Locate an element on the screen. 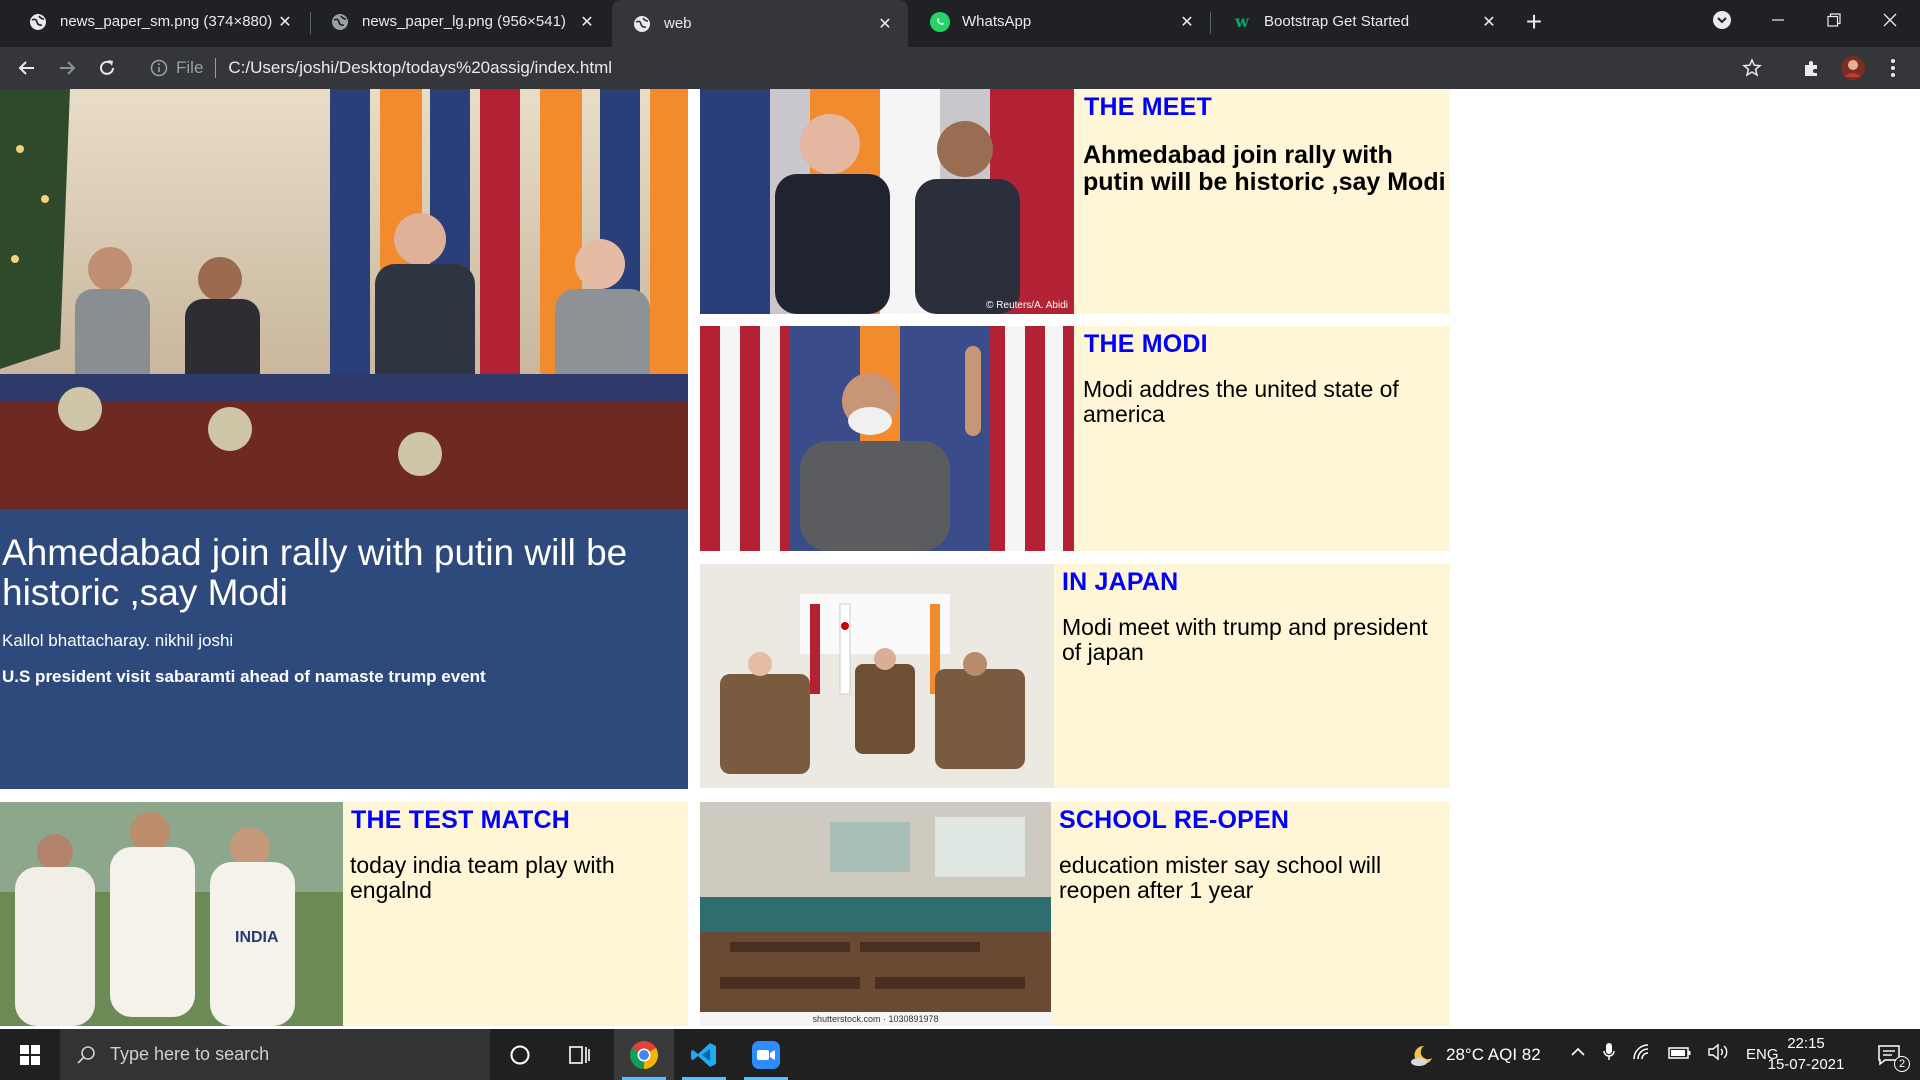  task-view-icon is located at coordinates (580, 1054).